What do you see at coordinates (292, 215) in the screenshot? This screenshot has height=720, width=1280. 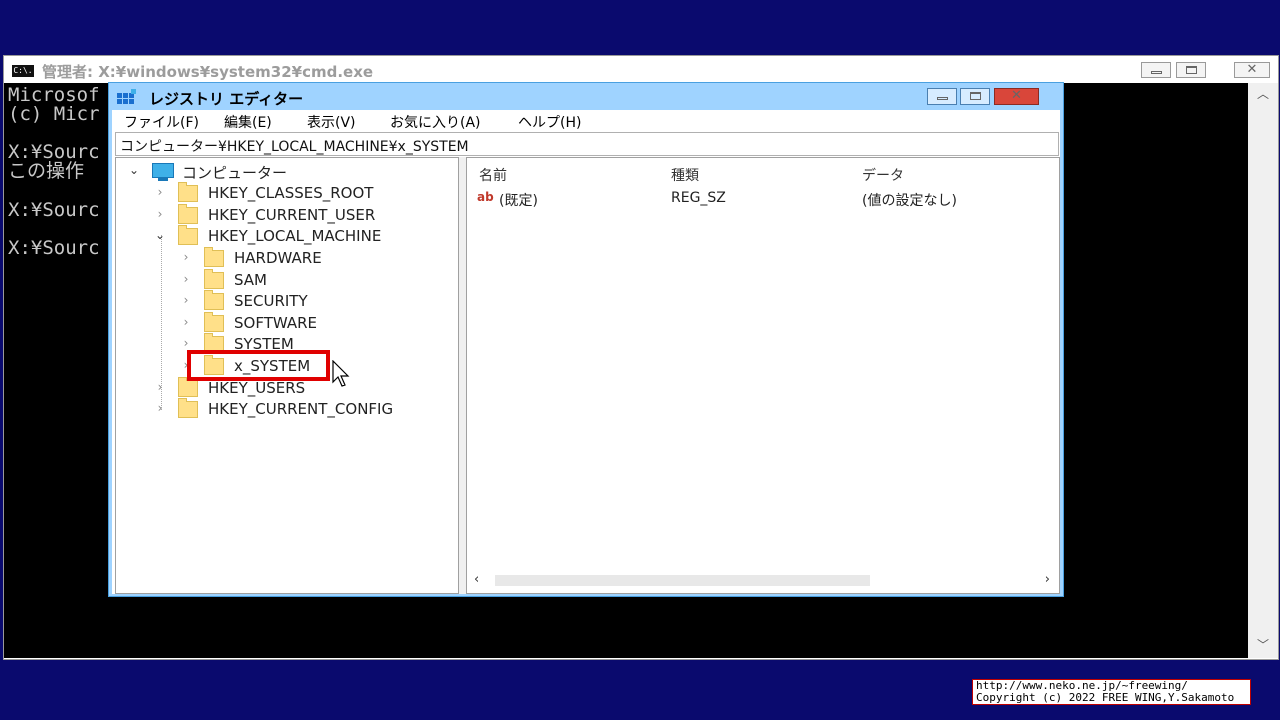 I see `tree-node-label: HKEY_CURRENT_USER` at bounding box center [292, 215].